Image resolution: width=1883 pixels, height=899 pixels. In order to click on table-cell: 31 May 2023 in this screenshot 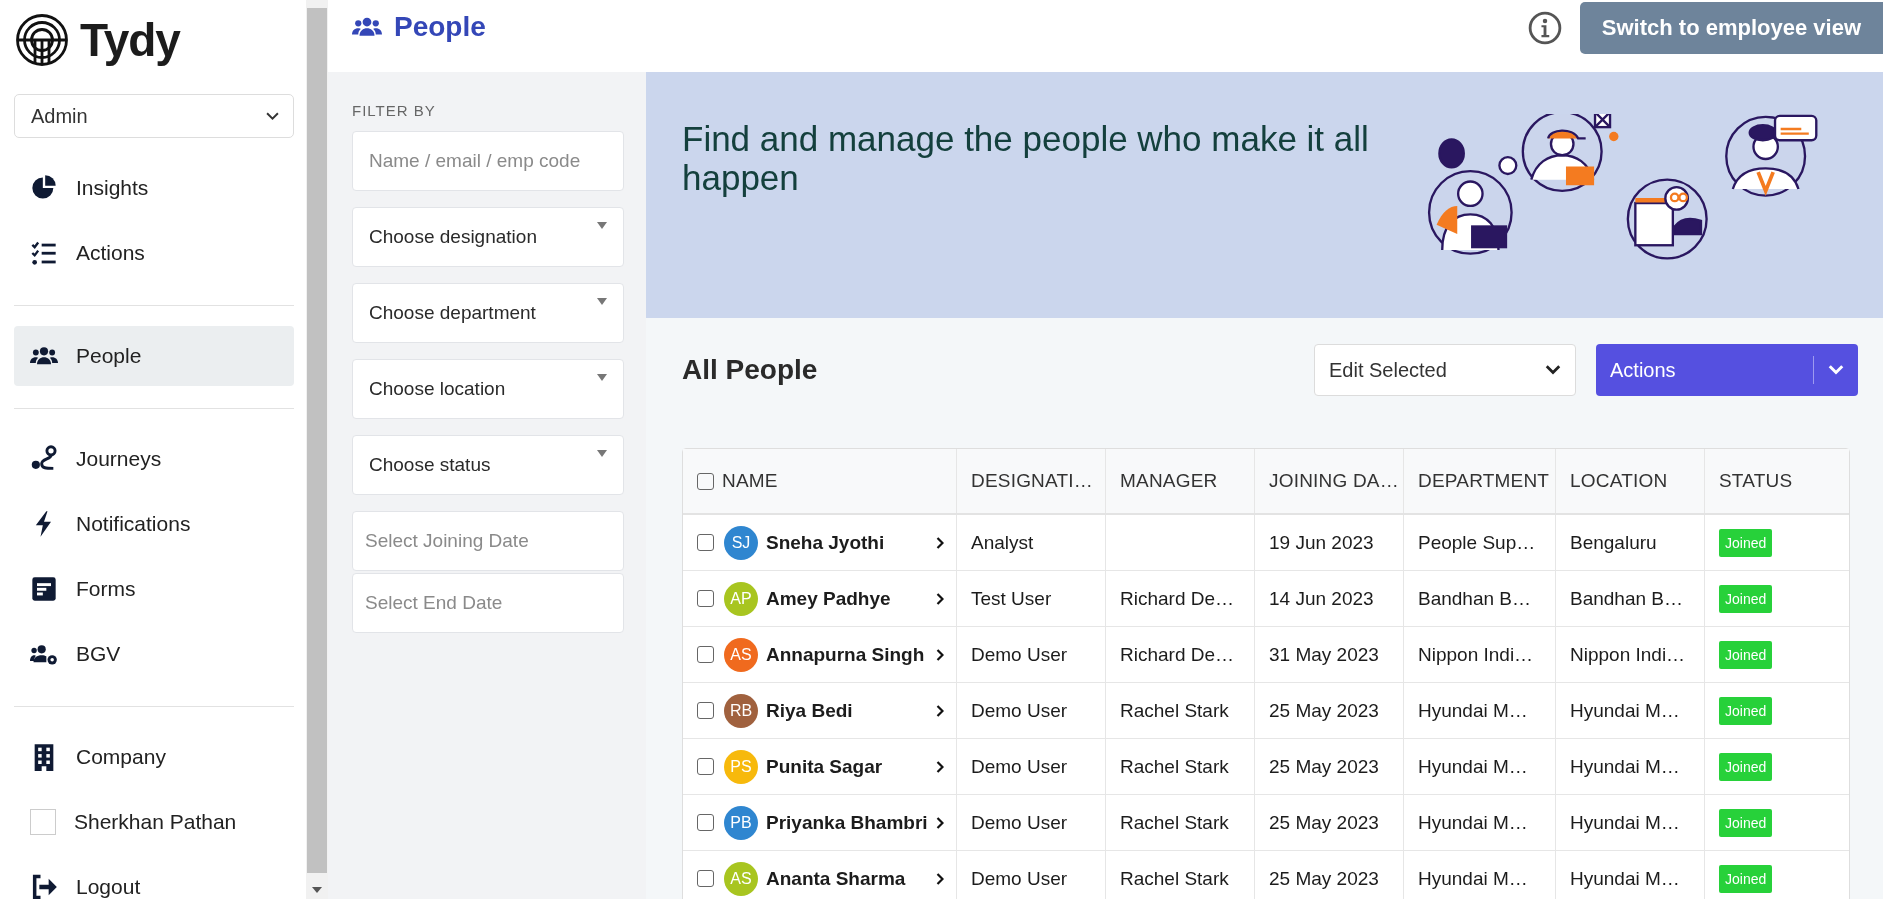, I will do `click(1324, 654)`.